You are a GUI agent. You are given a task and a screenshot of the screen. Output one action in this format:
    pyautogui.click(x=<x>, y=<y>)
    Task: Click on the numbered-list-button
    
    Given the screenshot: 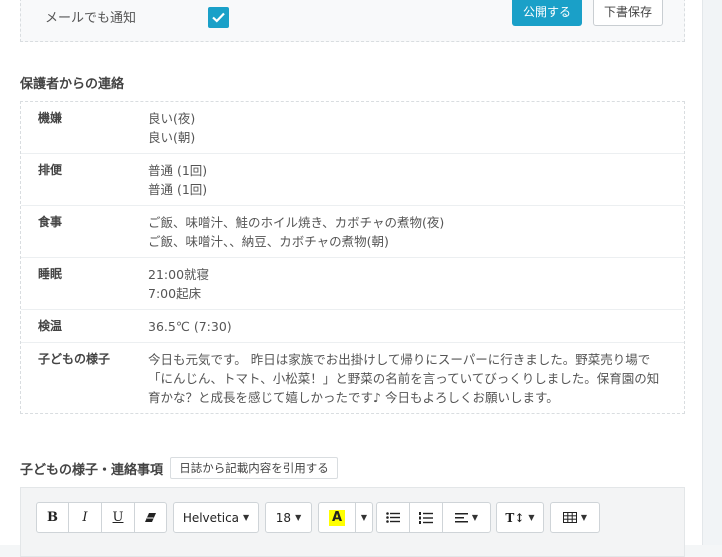 What is the action you would take?
    pyautogui.click(x=425, y=517)
    